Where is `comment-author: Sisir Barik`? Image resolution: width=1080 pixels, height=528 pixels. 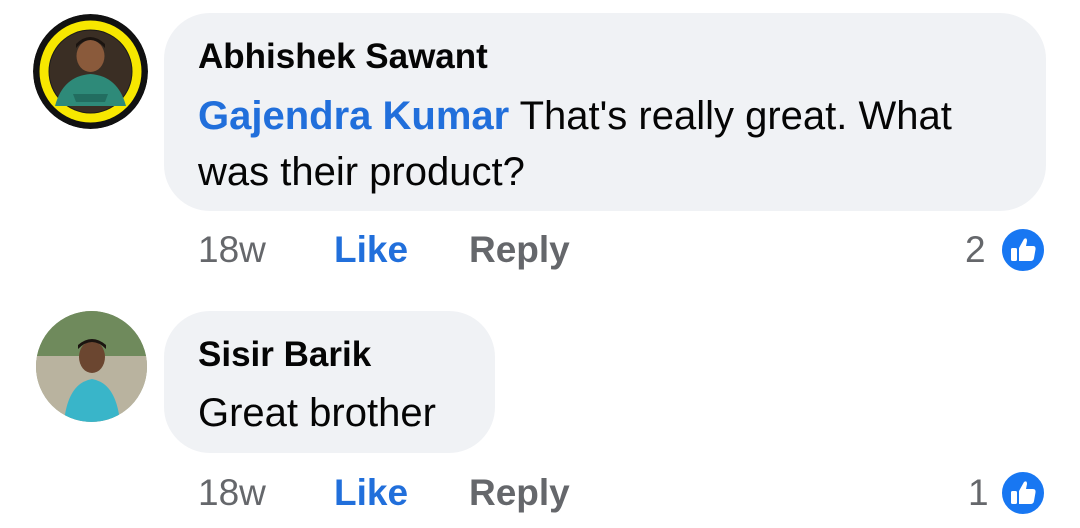
comment-author: Sisir Barik is located at coordinates (284, 355).